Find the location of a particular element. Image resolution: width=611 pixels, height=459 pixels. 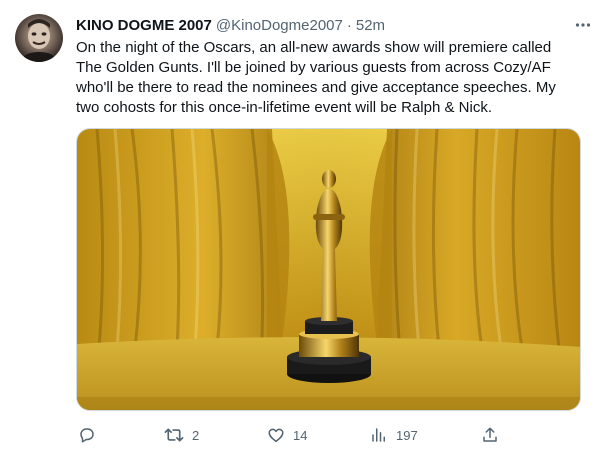

tweet-actions: 2 14 197 is located at coordinates (291, 435).